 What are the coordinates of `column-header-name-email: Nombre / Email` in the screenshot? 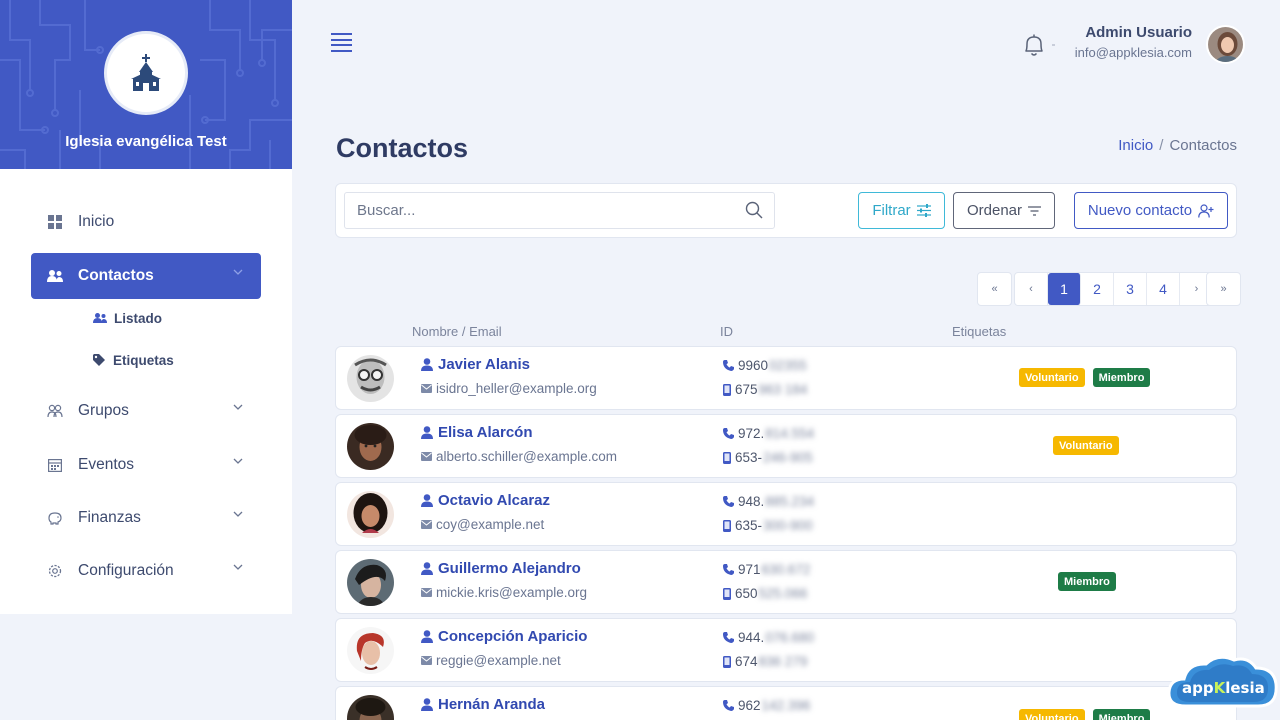 It's located at (457, 331).